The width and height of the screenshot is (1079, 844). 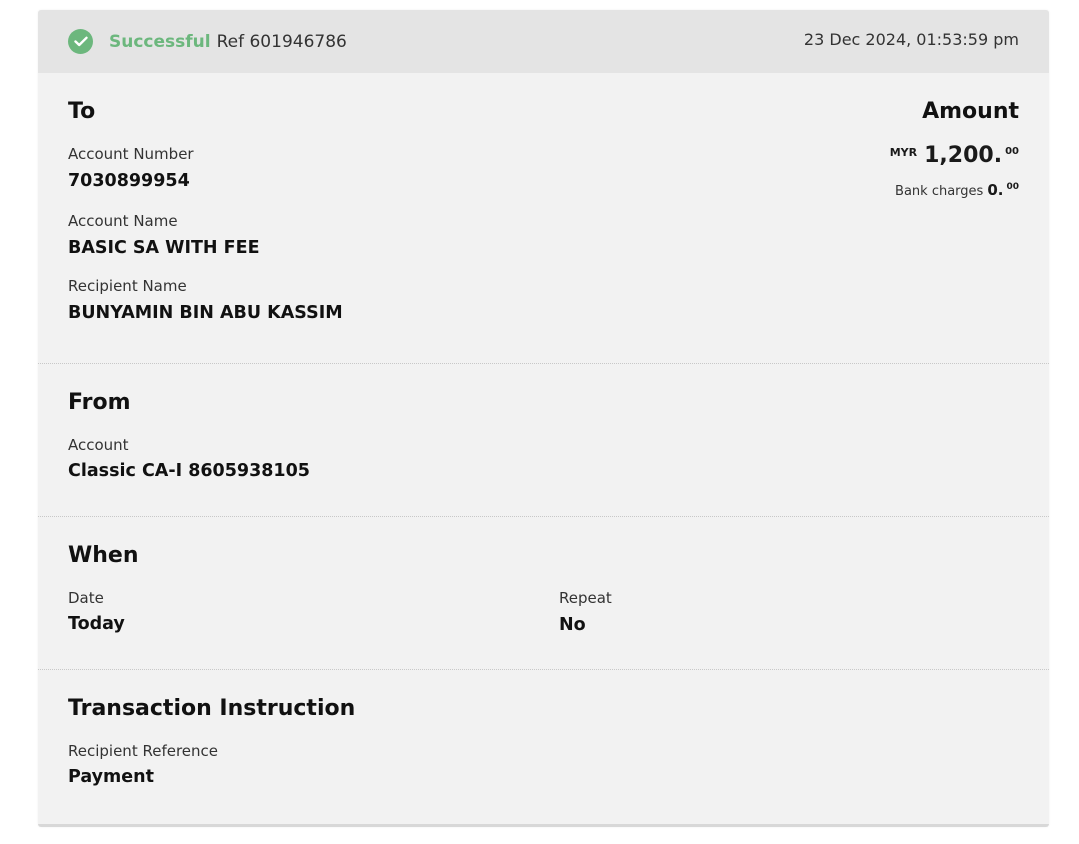 What do you see at coordinates (911, 39) in the screenshot?
I see `transaction-datetime: 23 Dec 2024, 01:53:59 pm` at bounding box center [911, 39].